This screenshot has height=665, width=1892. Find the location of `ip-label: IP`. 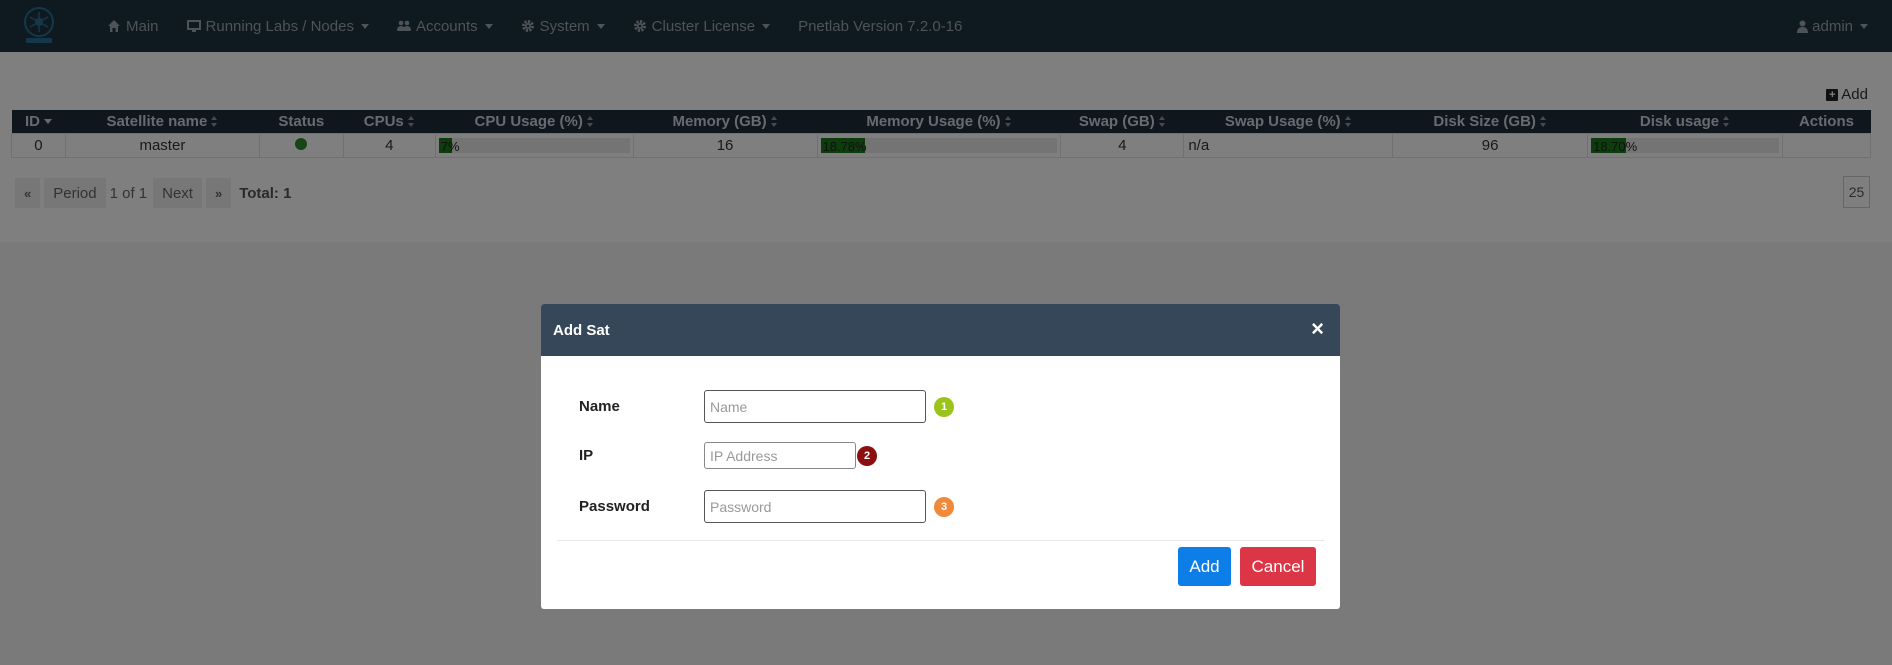

ip-label: IP is located at coordinates (586, 455).